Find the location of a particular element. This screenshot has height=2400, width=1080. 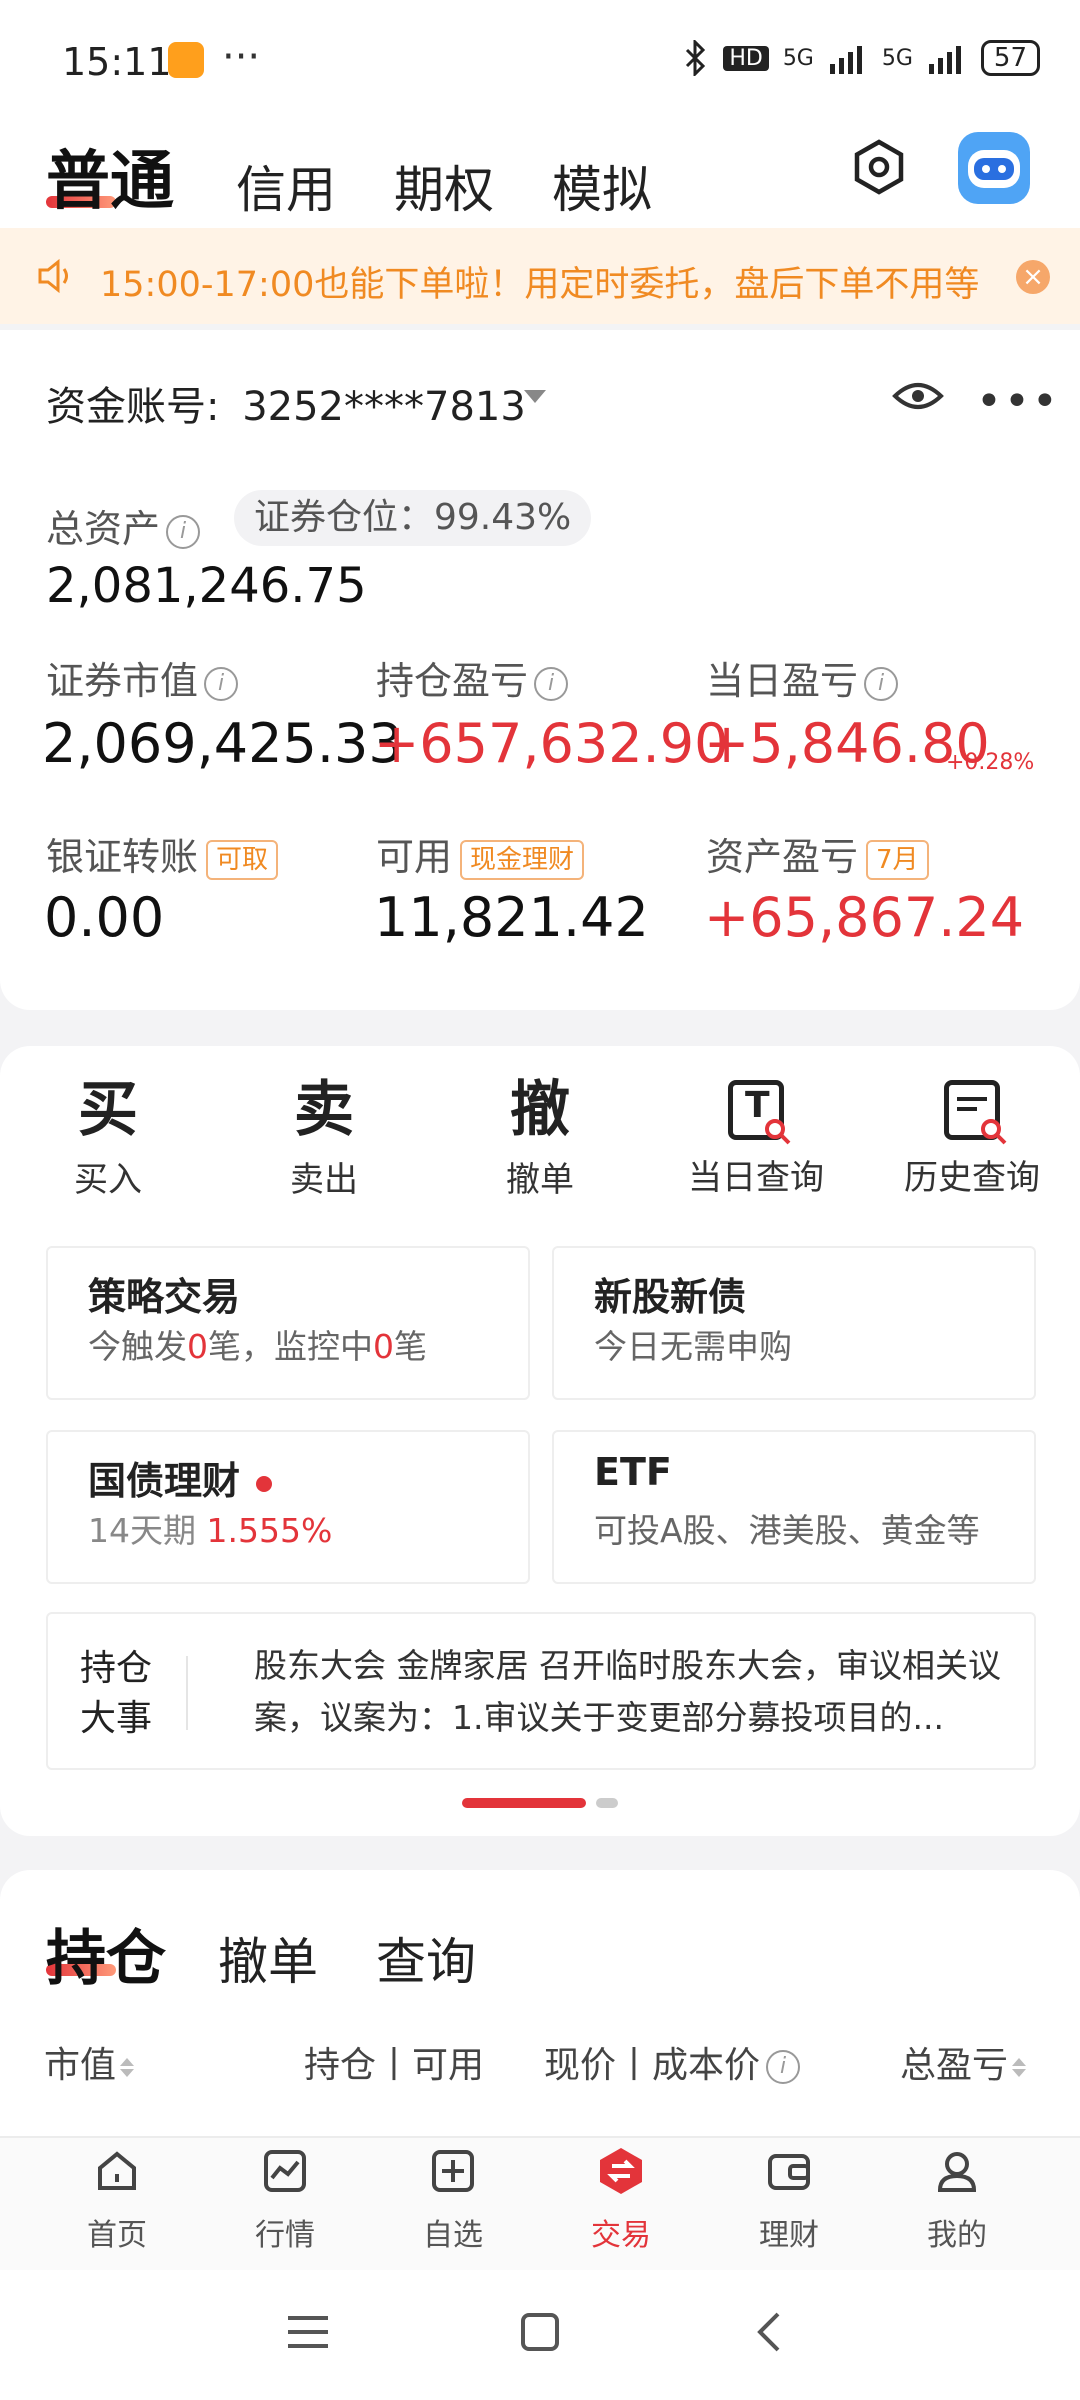

buy-icon: 买 is located at coordinates (108, 1110).